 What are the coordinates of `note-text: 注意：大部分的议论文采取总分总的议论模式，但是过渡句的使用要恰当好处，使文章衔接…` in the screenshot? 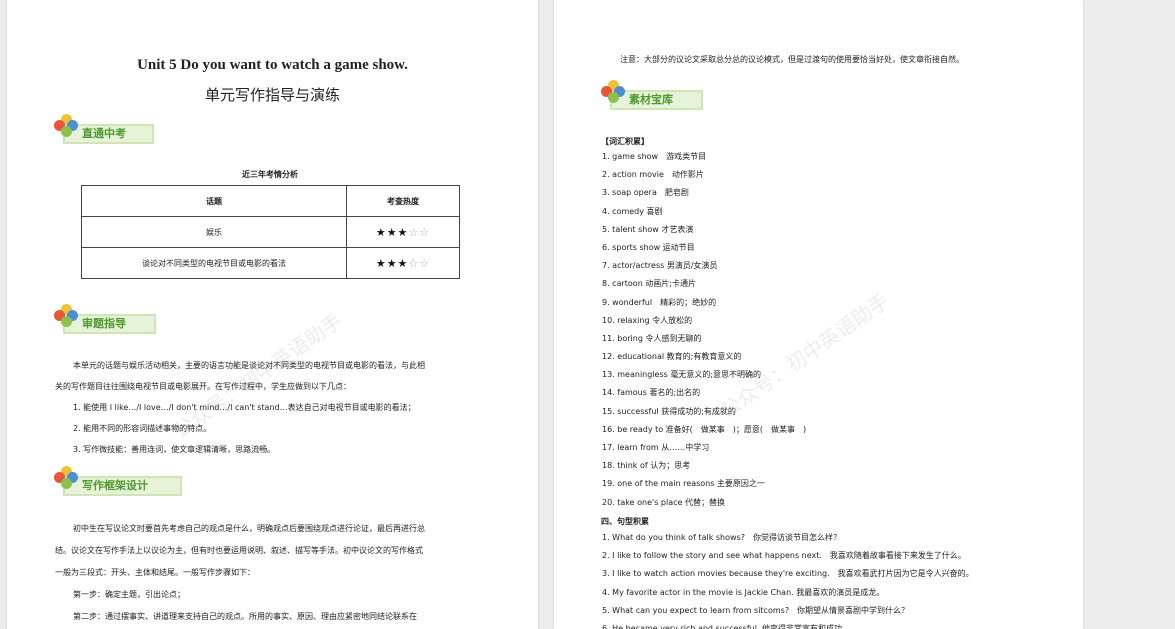 It's located at (792, 59).